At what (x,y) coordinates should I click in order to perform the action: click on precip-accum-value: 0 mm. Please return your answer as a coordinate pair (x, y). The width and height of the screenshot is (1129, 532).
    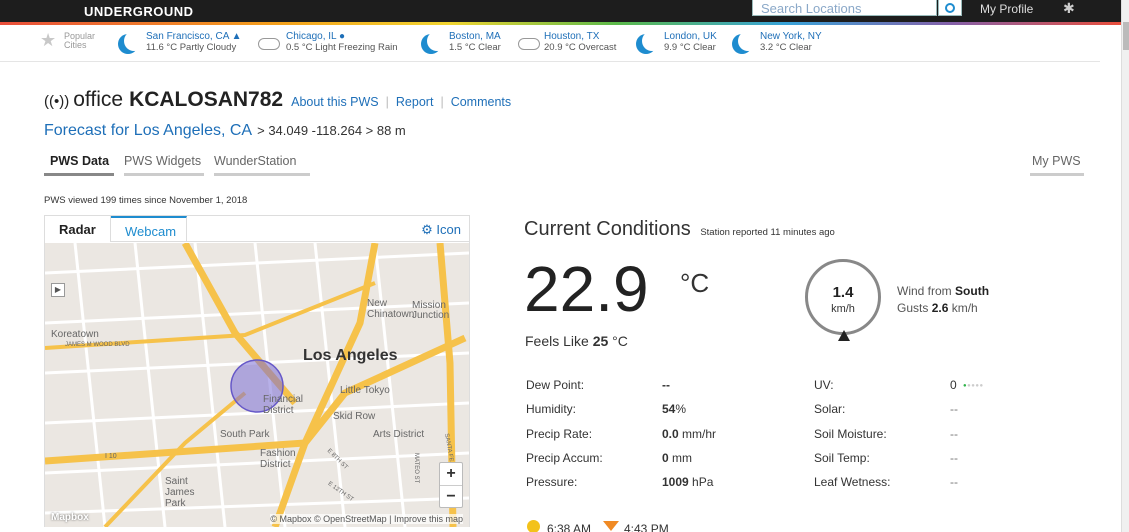
    Looking at the image, I should click on (677, 458).